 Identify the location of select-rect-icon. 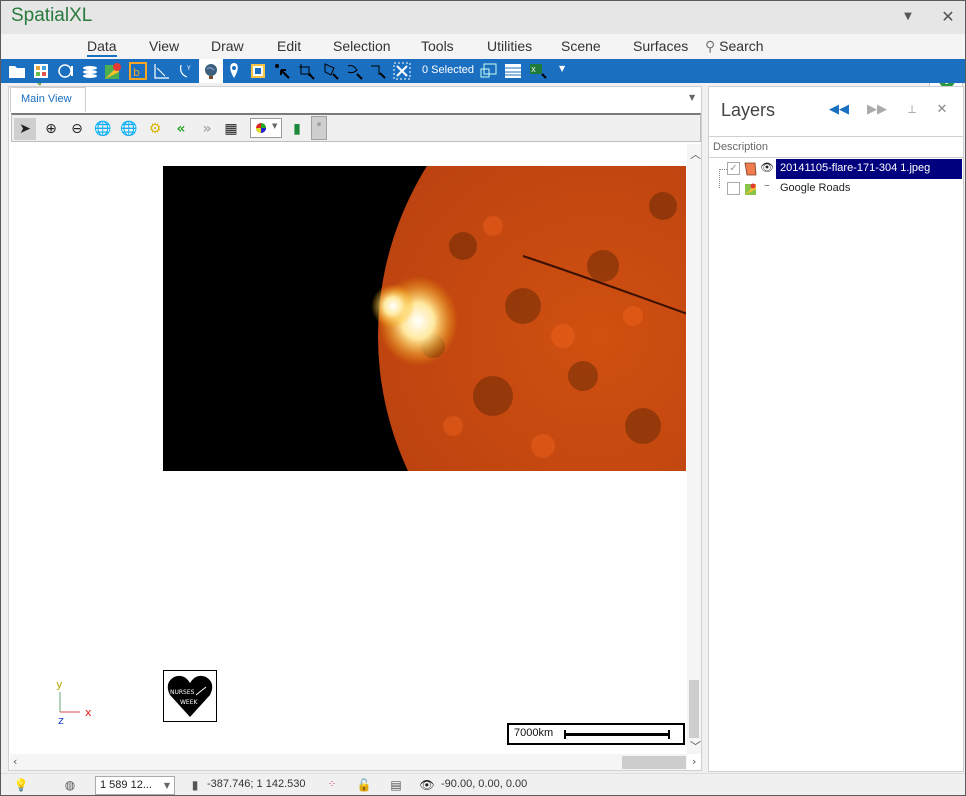
(306, 71).